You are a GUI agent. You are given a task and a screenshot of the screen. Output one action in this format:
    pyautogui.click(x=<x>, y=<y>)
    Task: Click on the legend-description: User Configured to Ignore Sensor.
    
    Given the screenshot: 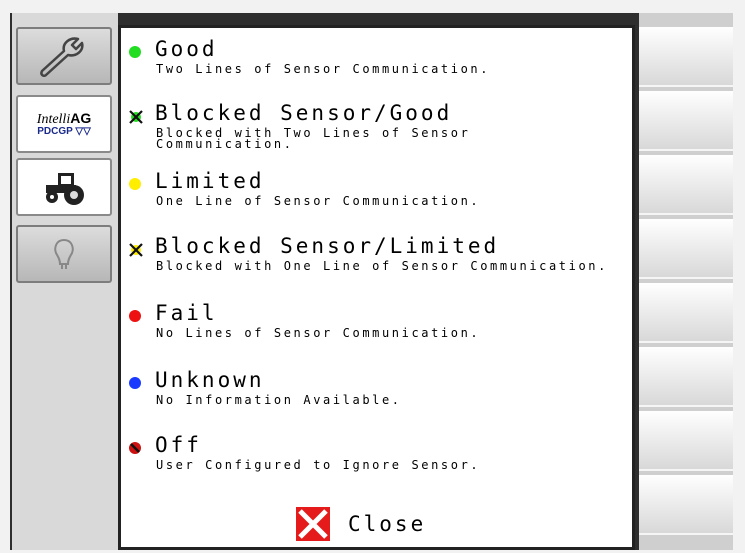 What is the action you would take?
    pyautogui.click(x=318, y=465)
    